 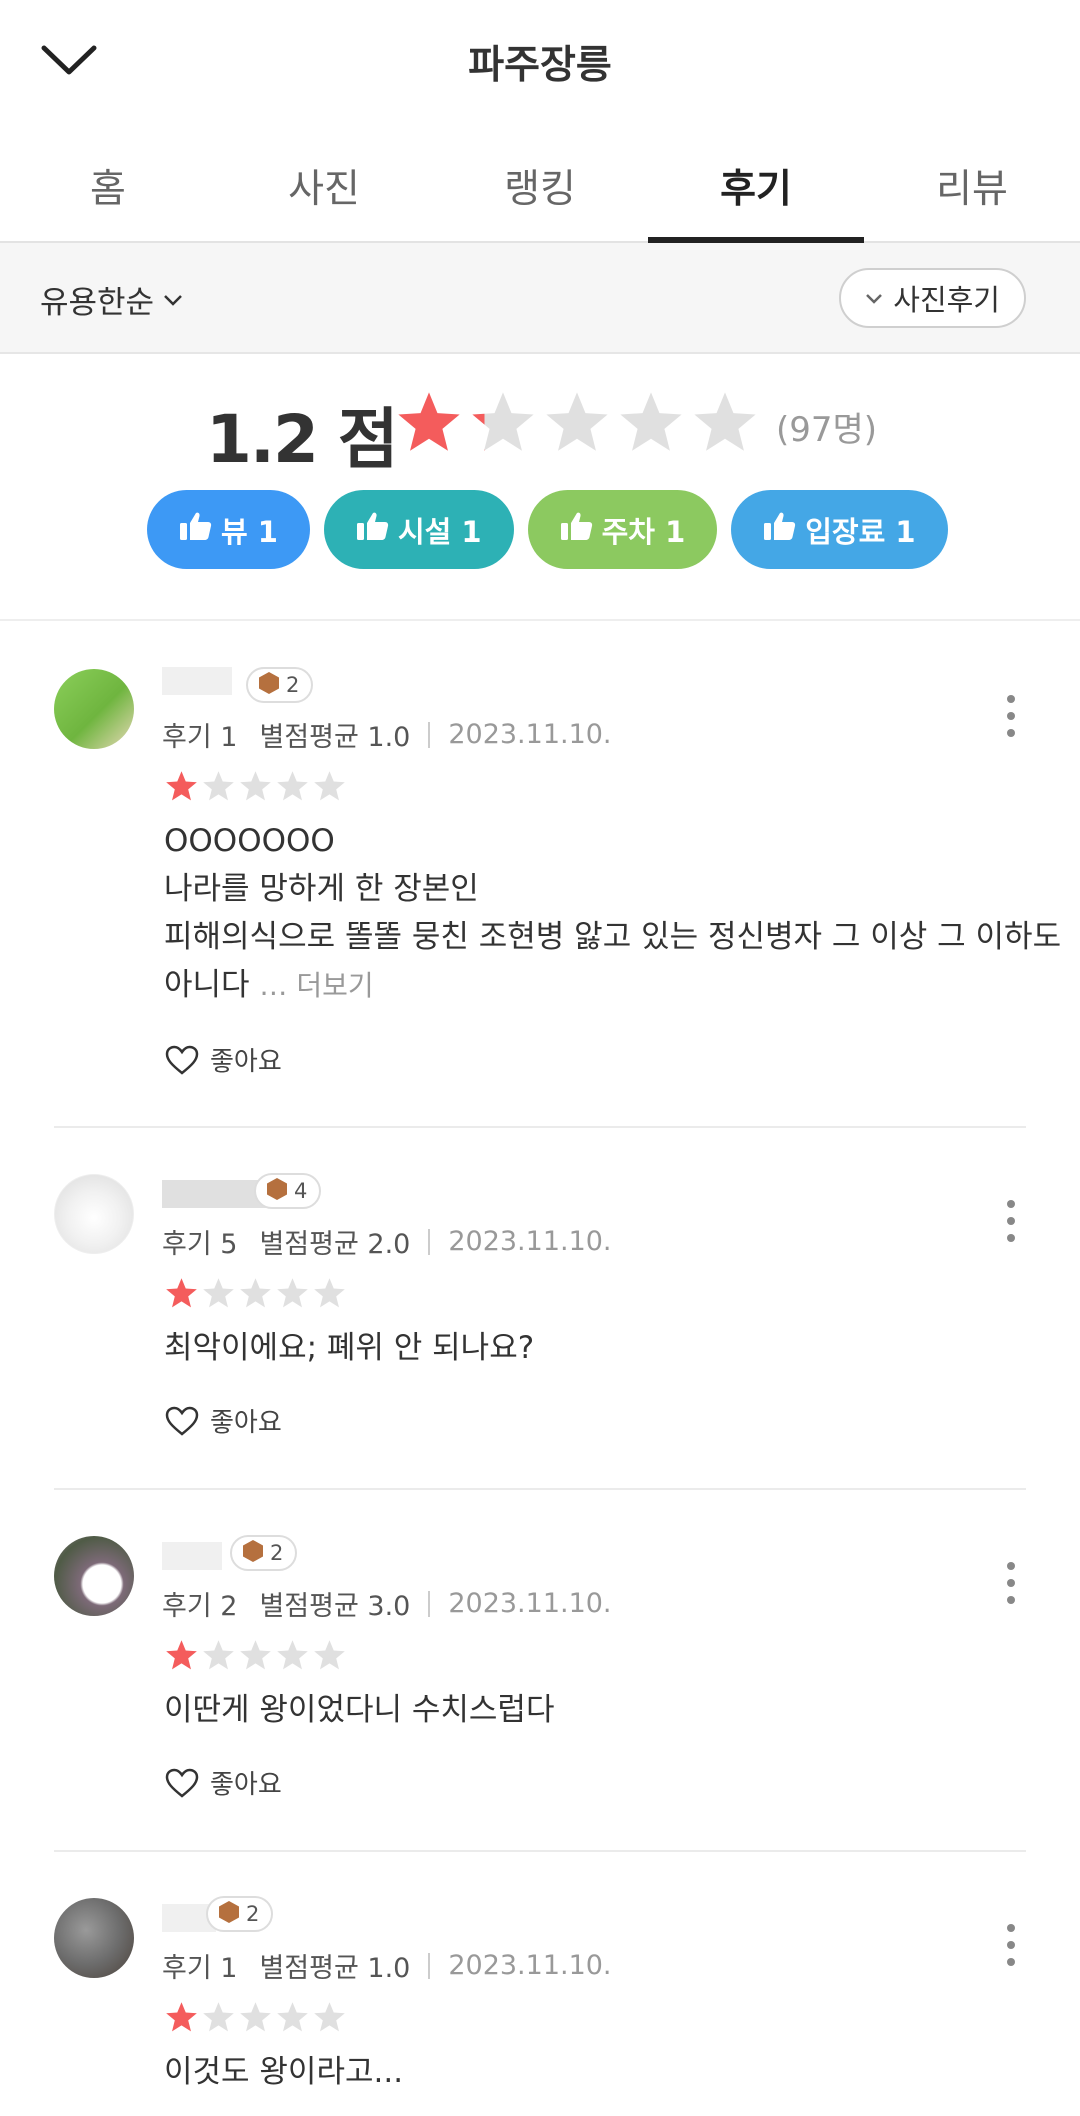 What do you see at coordinates (249, 531) in the screenshot?
I see `chip-label: 뷰 1` at bounding box center [249, 531].